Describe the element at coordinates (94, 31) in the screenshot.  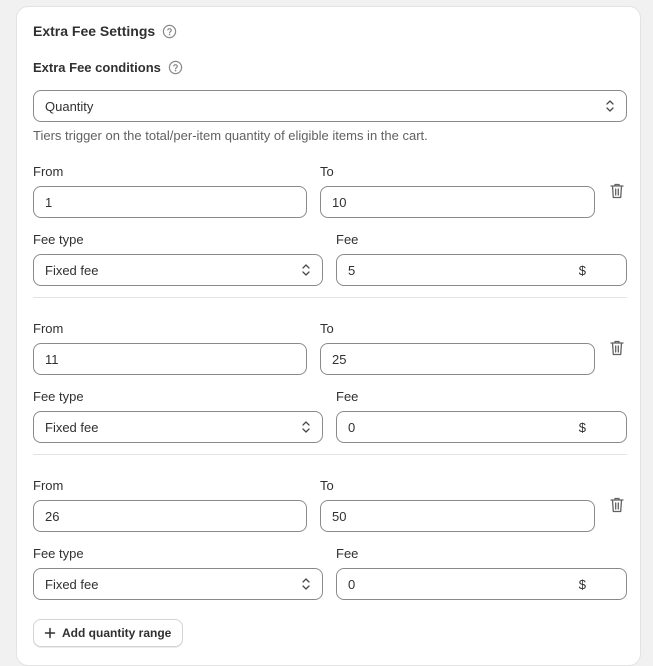
I see `settings-title: Extra Fee Settings` at that location.